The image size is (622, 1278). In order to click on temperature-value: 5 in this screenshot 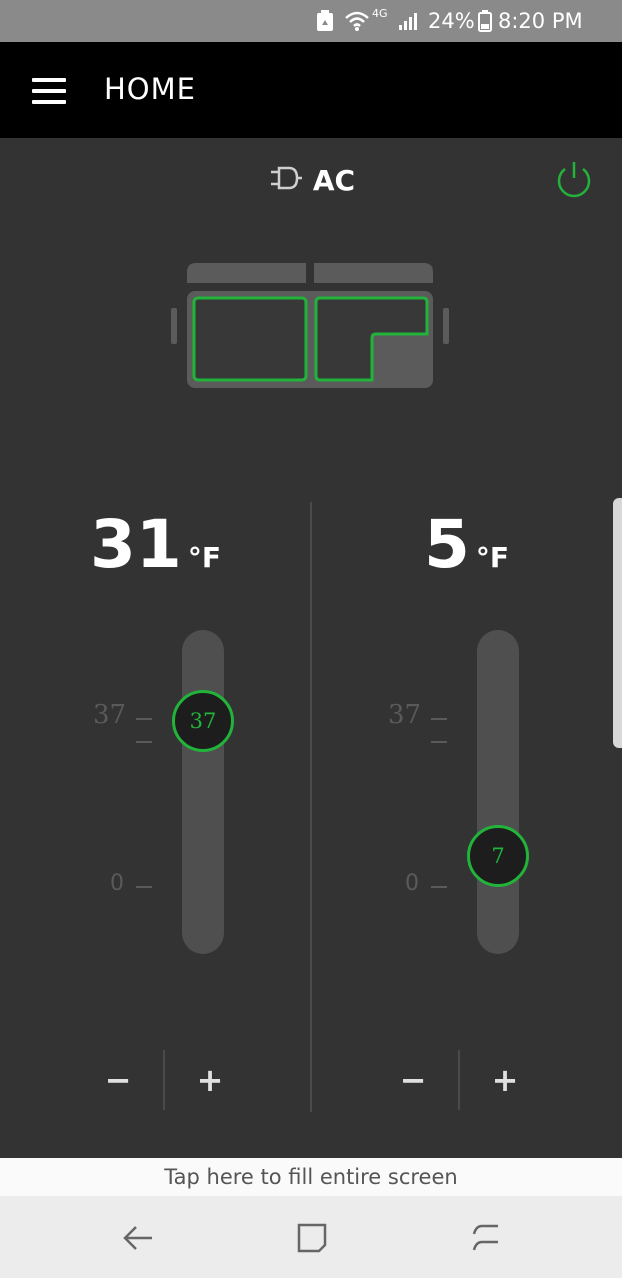, I will do `click(446, 544)`.